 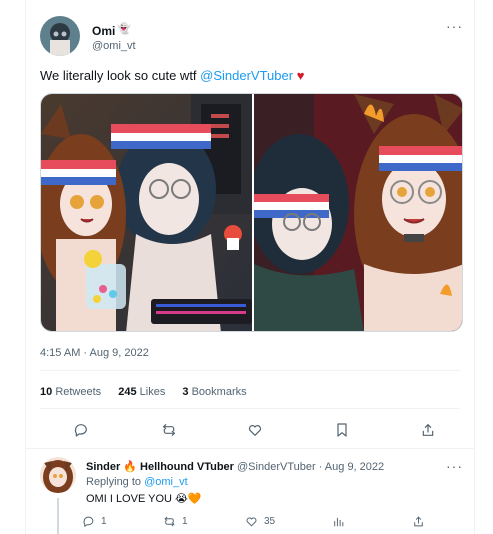 I want to click on reply-actions: 1 1 35, so click(x=271, y=523).